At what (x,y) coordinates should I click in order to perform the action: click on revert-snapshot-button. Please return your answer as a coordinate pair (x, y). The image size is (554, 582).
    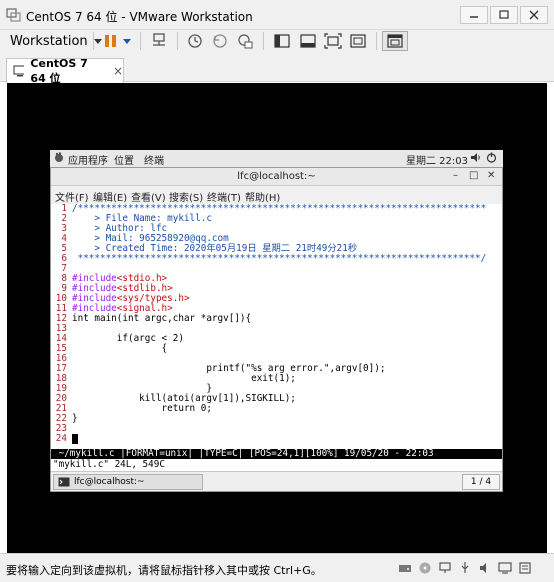
    Looking at the image, I should click on (220, 41).